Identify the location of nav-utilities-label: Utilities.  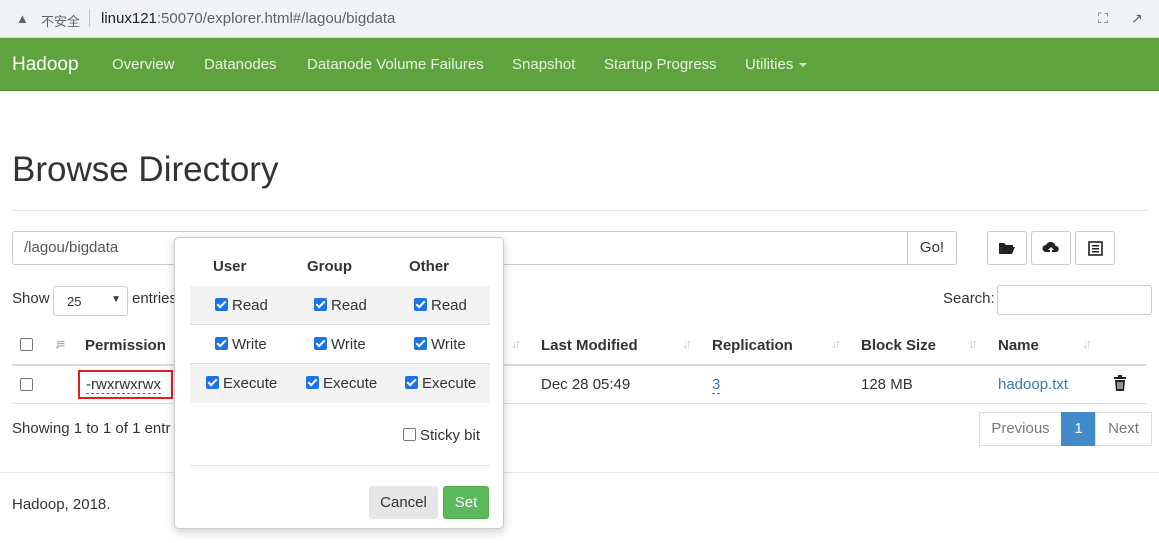
(769, 64).